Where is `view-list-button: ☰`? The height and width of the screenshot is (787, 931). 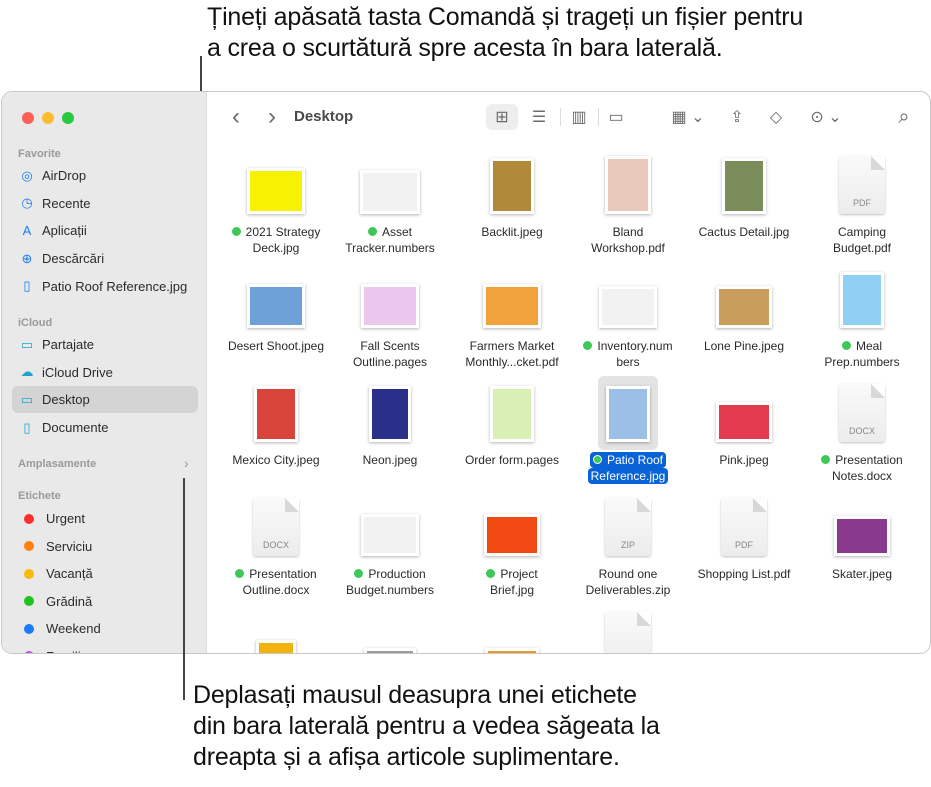 view-list-button: ☰ is located at coordinates (539, 117).